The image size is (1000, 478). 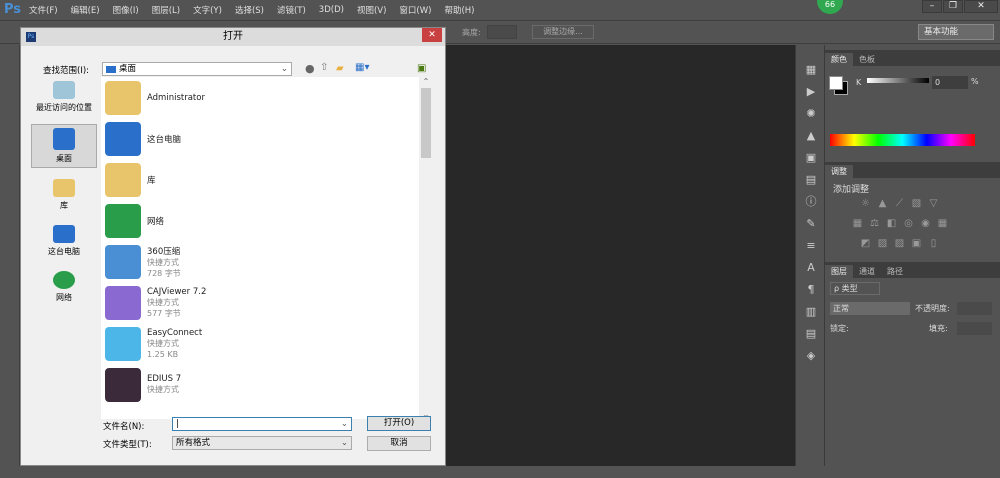 I want to click on tab-swatches: 色板, so click(x=867, y=59).